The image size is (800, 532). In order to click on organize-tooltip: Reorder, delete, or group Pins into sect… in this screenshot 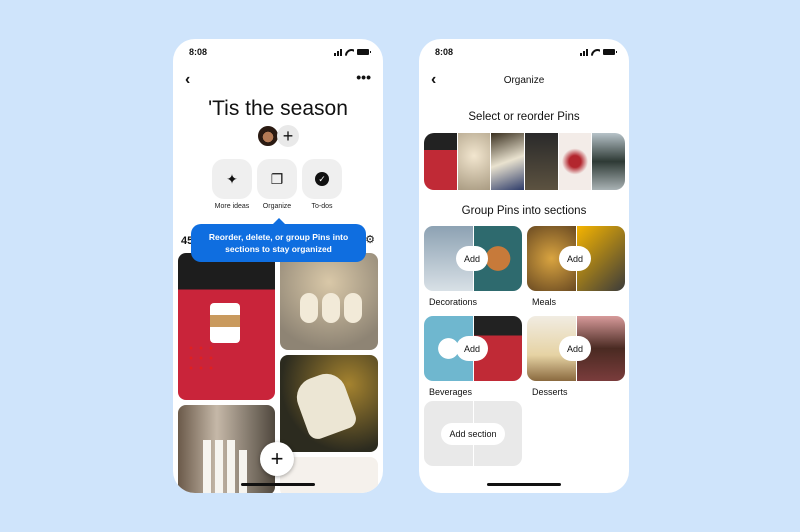, I will do `click(278, 240)`.